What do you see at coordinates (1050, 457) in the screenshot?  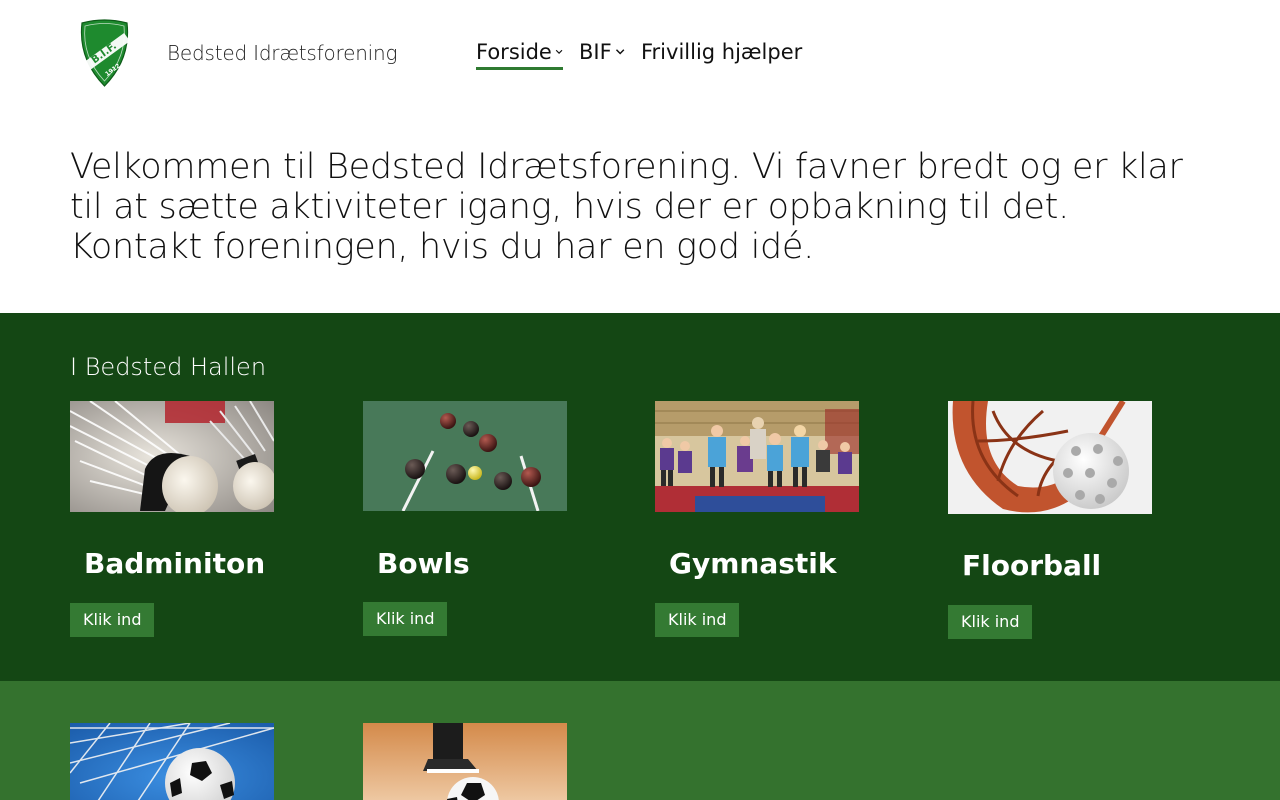 I see `floorball-image` at bounding box center [1050, 457].